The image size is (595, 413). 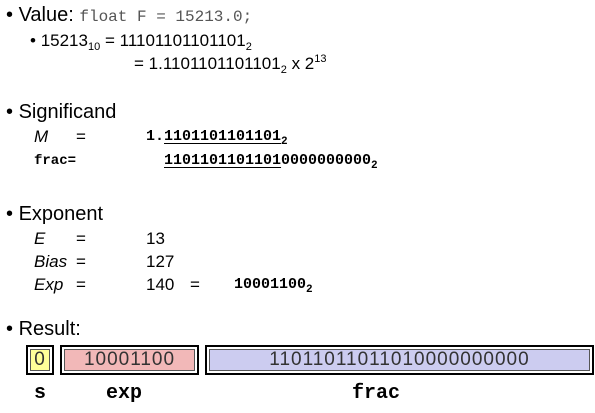 I want to click on exp-field: 10001100, so click(x=129, y=360).